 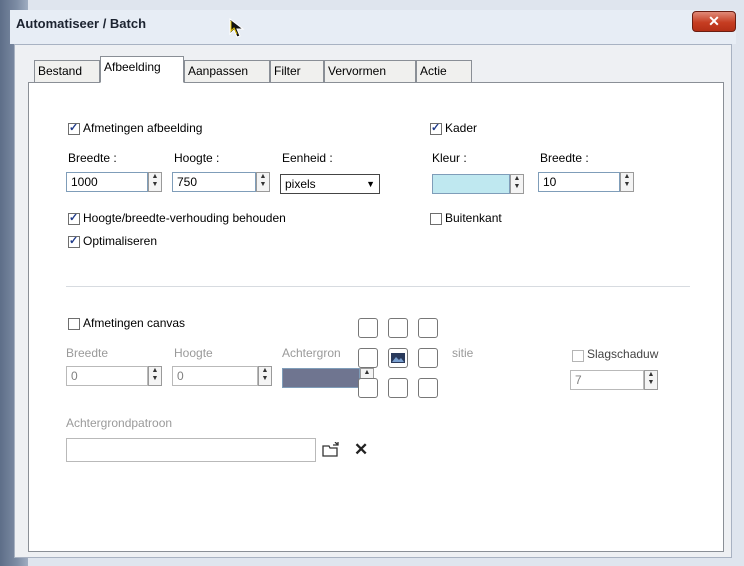 What do you see at coordinates (74, 324) in the screenshot?
I see `canvas-size-checkbox` at bounding box center [74, 324].